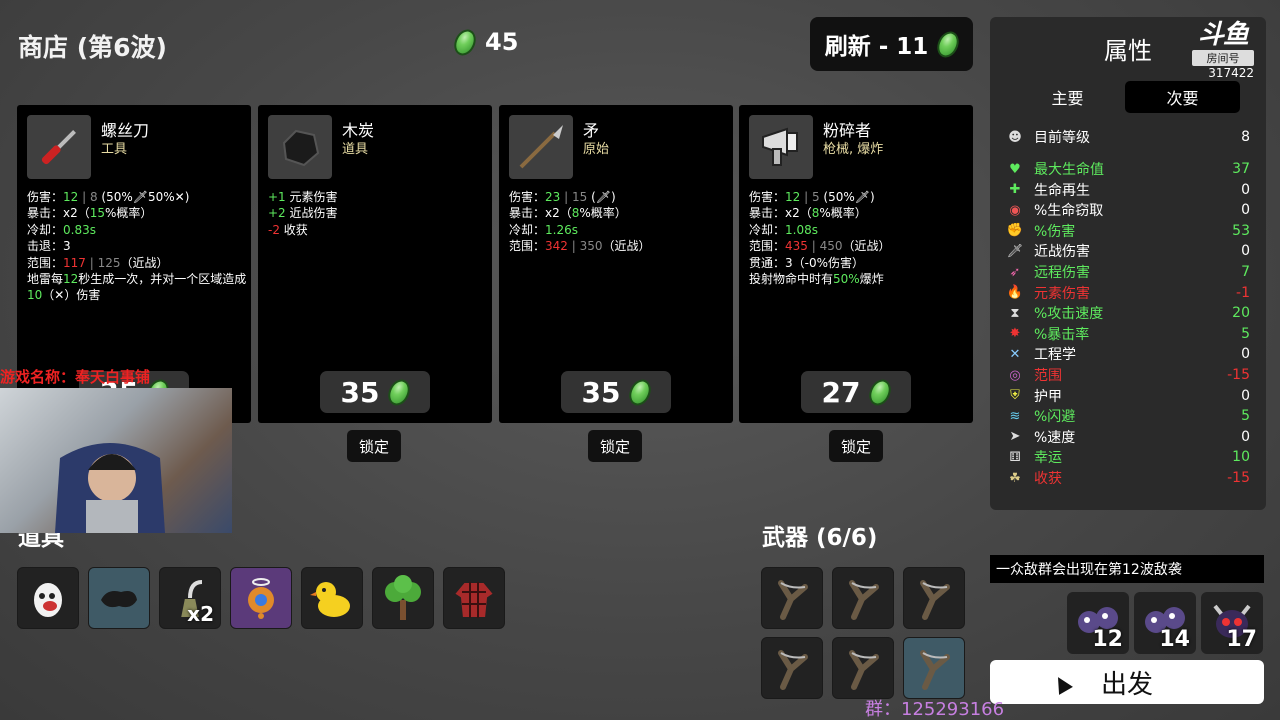  Describe the element at coordinates (375, 264) in the screenshot. I see `shop-card: 木炭 道具 +1 元素伤害 +2 近战伤害 -2 收获 35` at that location.